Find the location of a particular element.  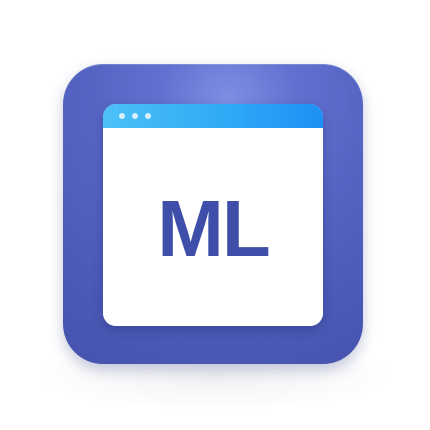

window-title-bar is located at coordinates (213, 116).